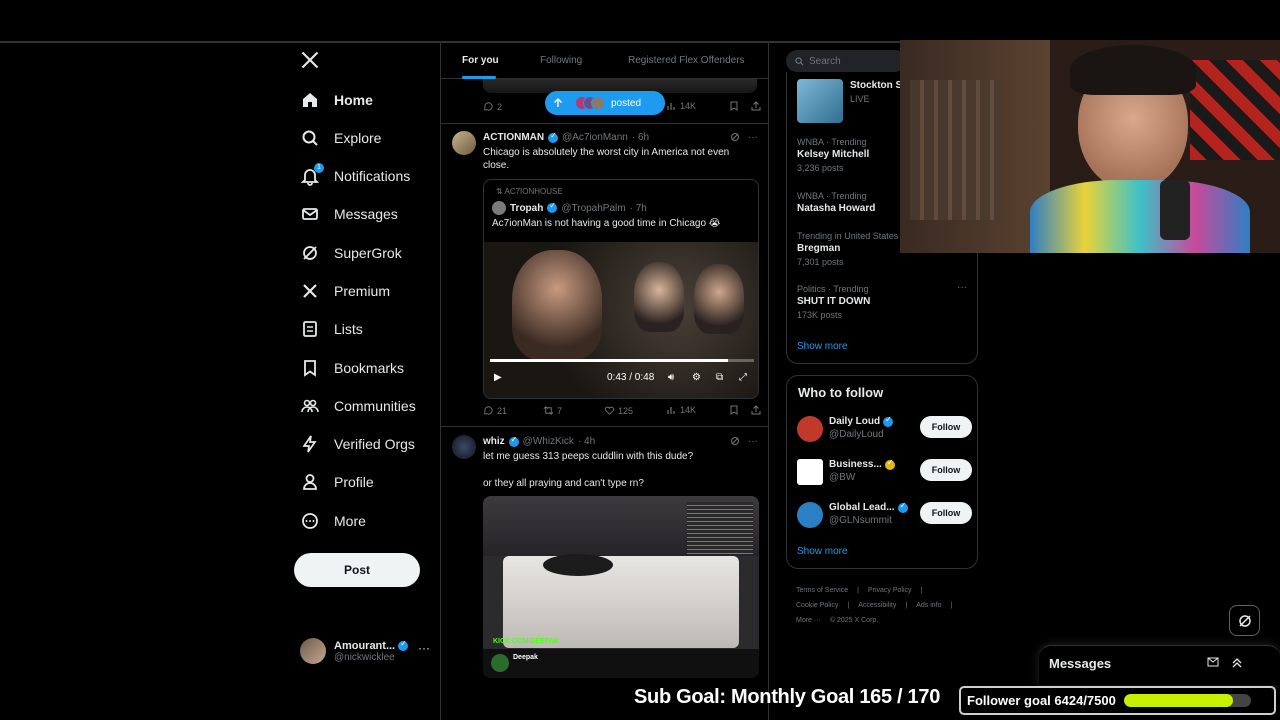 The height and width of the screenshot is (720, 1280). I want to click on settings-gear-icon: ⚙, so click(696, 377).